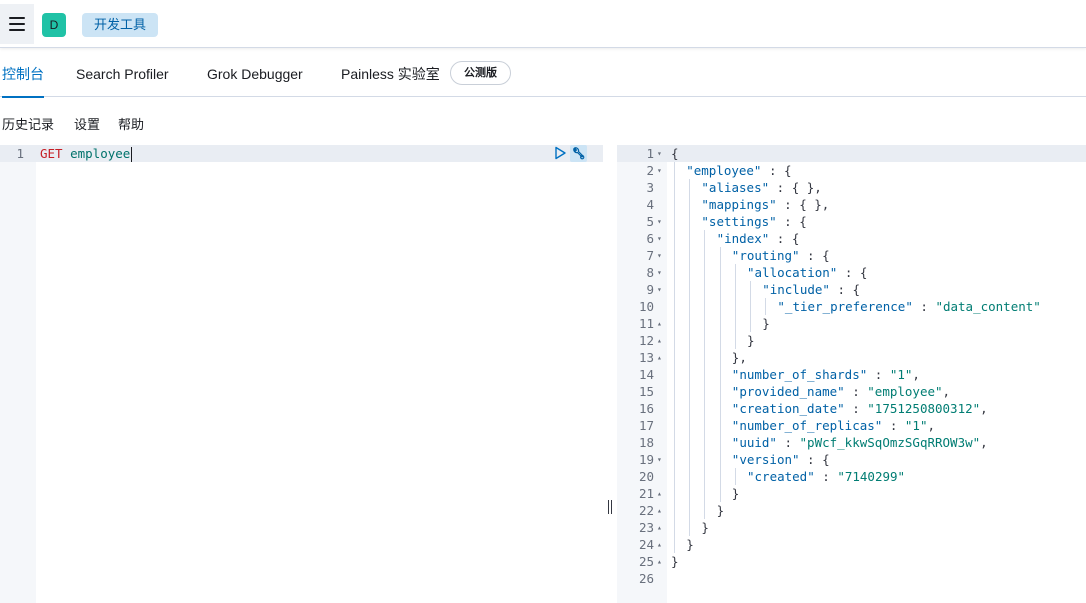 This screenshot has width=1086, height=603. What do you see at coordinates (646, 476) in the screenshot?
I see `line-number: 20` at bounding box center [646, 476].